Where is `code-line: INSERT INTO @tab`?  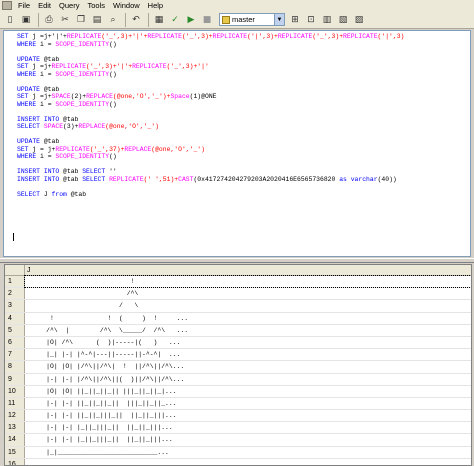 code-line: INSERT INTO @tab is located at coordinates (48, 119).